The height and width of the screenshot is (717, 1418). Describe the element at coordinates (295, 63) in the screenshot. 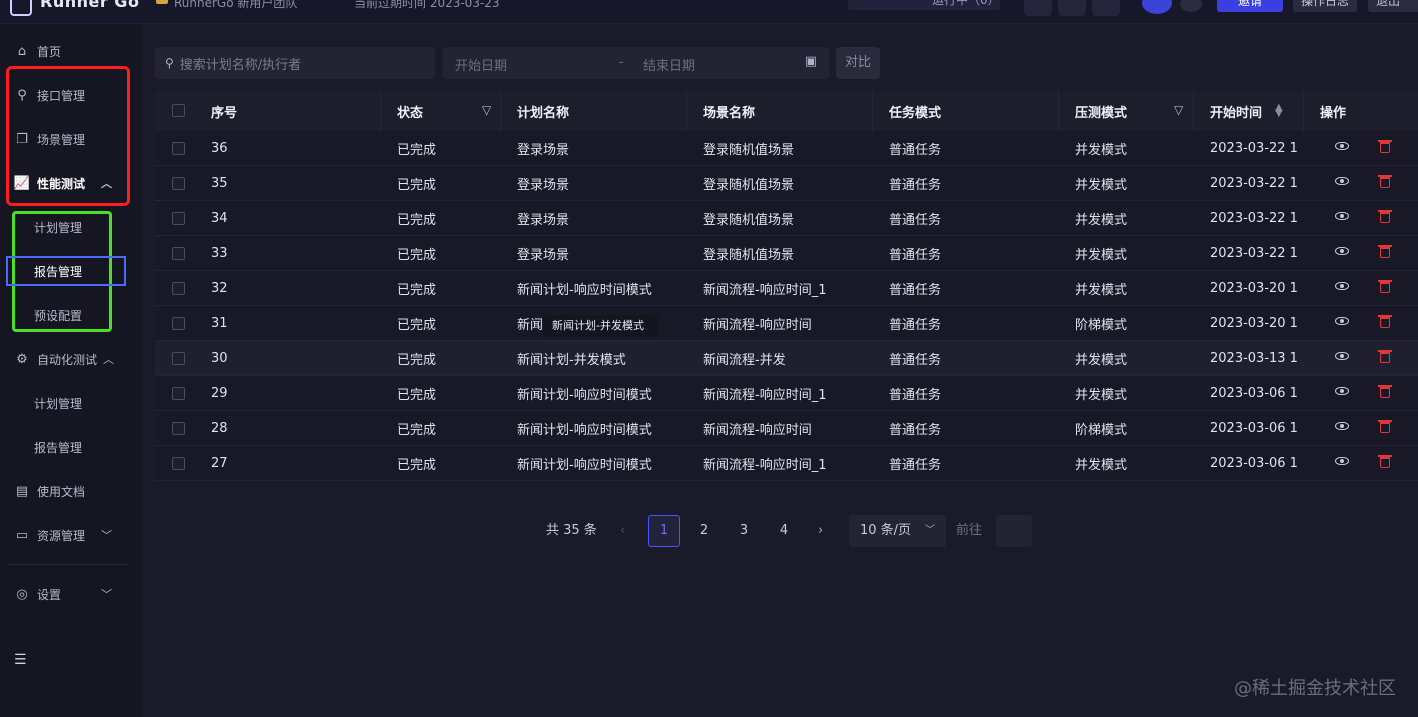

I see `search-input: ⚲ 搜索计划名称/执行者` at that location.